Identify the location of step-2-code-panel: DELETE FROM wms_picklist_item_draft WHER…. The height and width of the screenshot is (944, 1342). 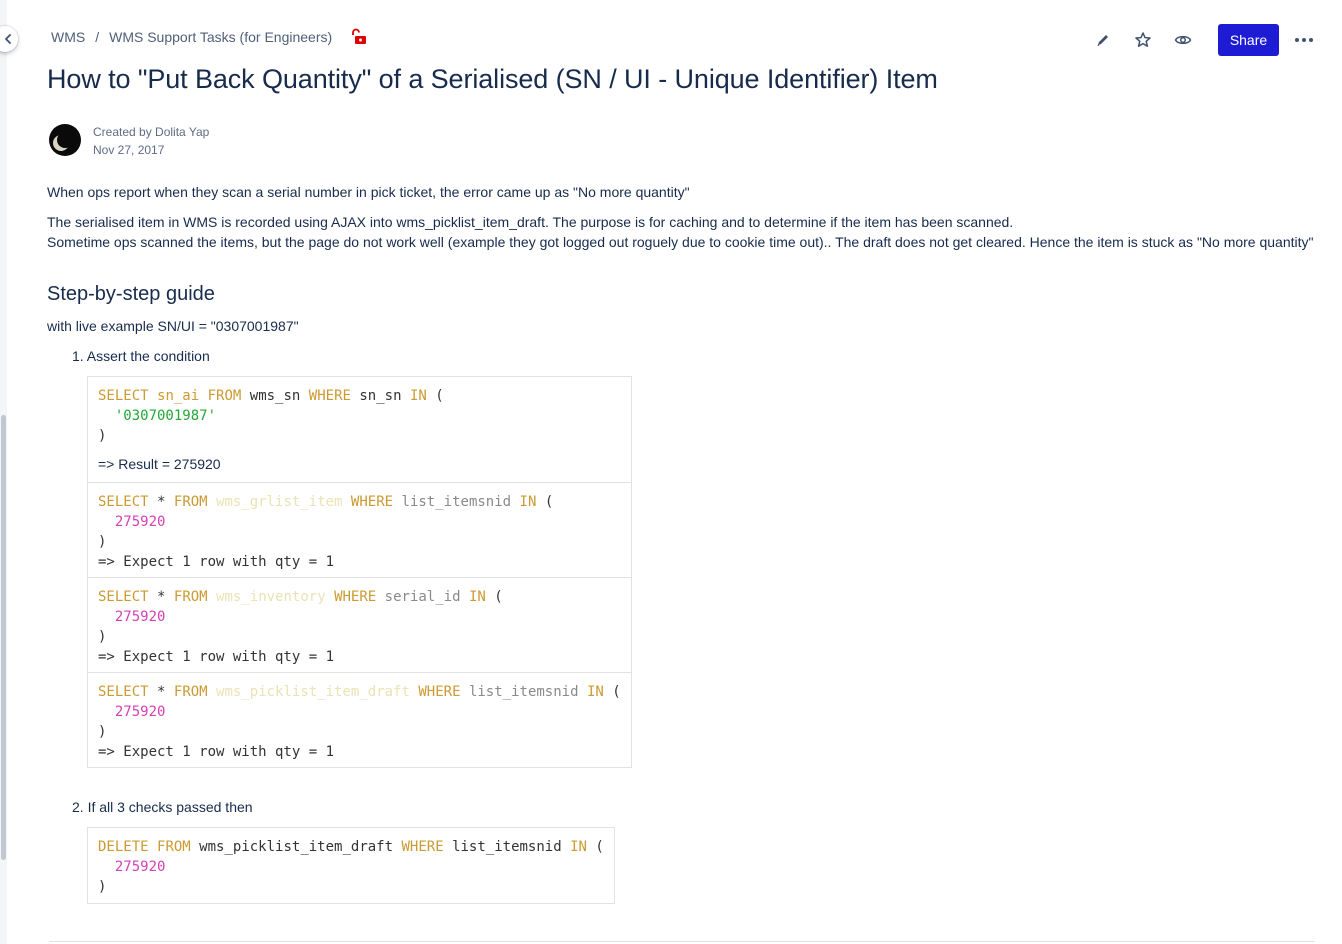
(351, 865).